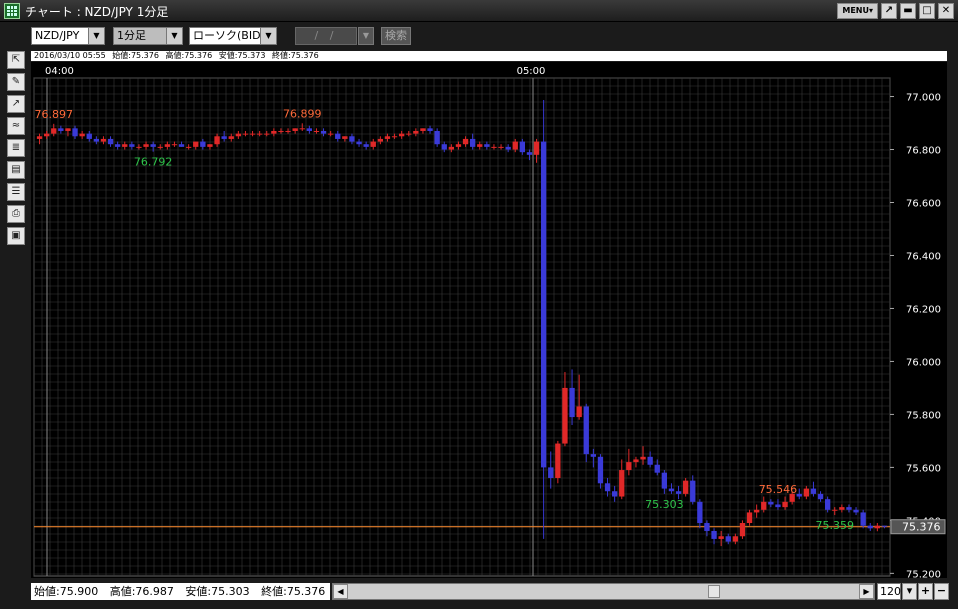 Image resolution: width=958 pixels, height=609 pixels. I want to click on status-high: 高値:76.987, so click(141, 591).